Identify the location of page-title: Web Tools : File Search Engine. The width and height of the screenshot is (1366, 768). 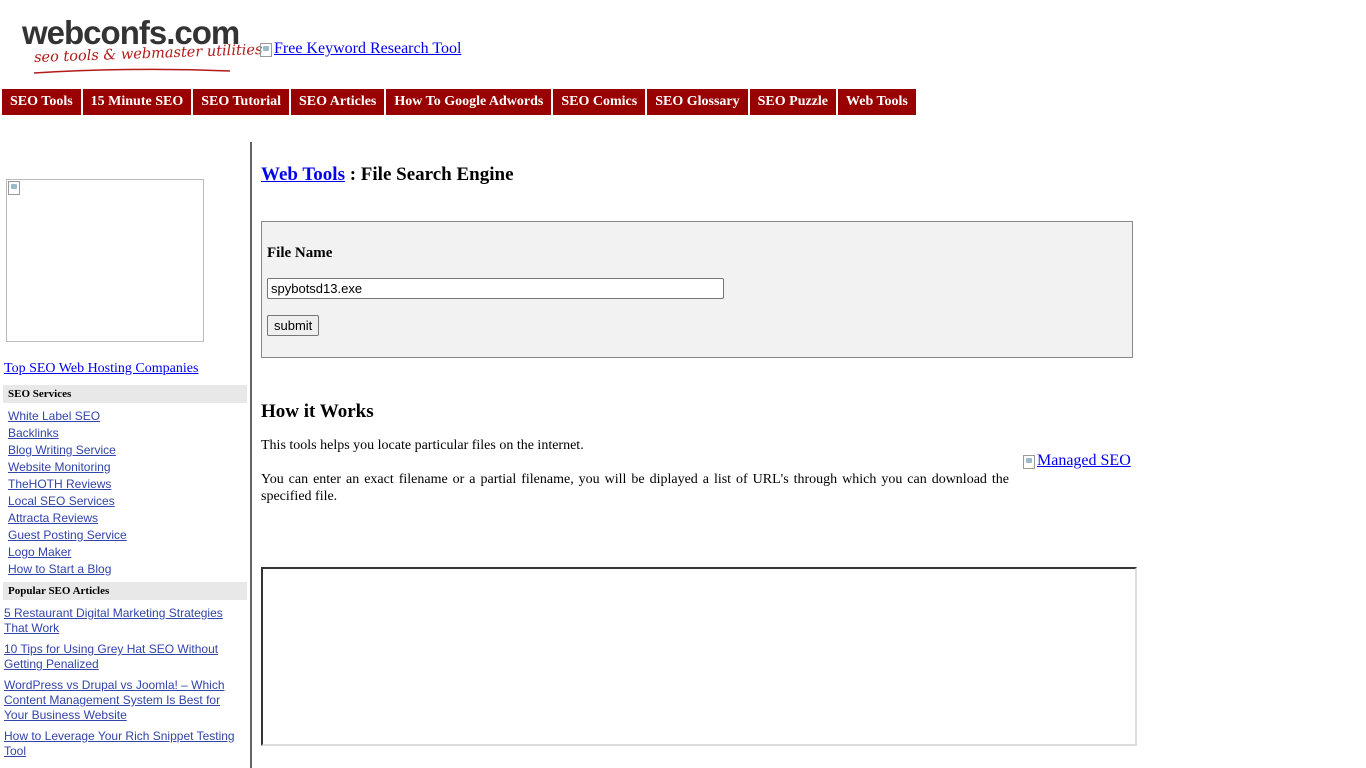
(387, 175).